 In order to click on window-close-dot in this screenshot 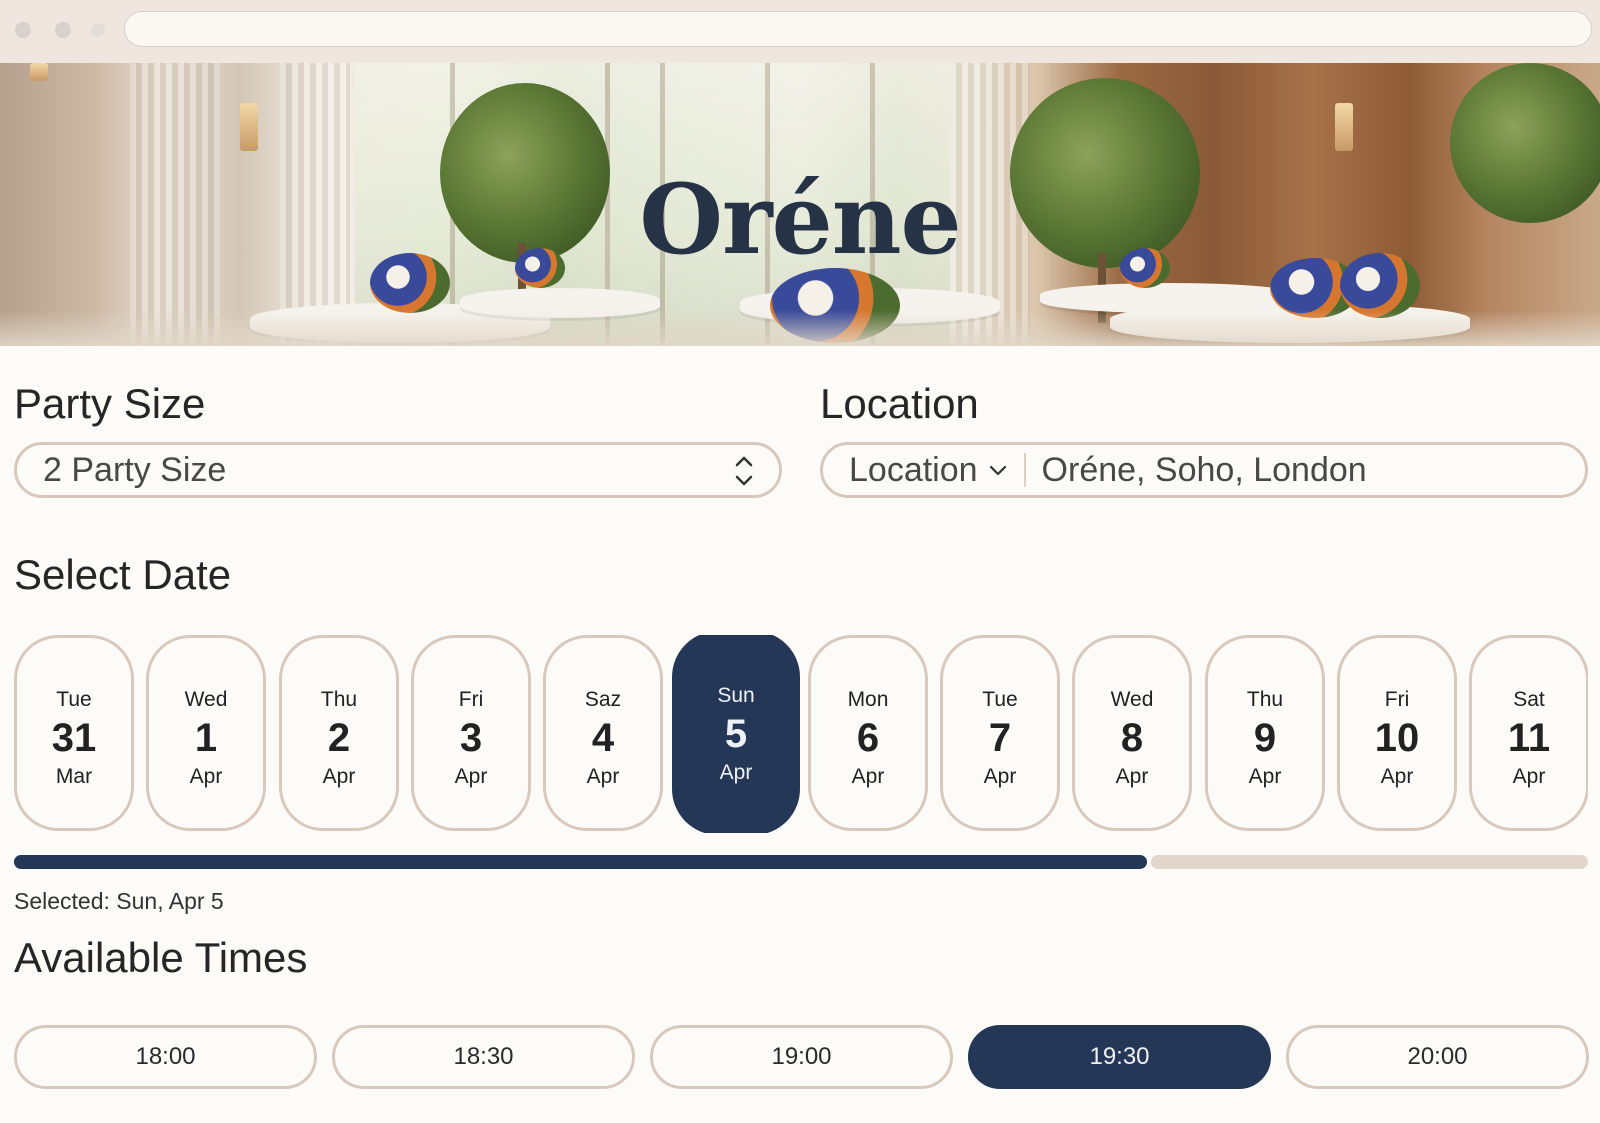, I will do `click(23, 30)`.